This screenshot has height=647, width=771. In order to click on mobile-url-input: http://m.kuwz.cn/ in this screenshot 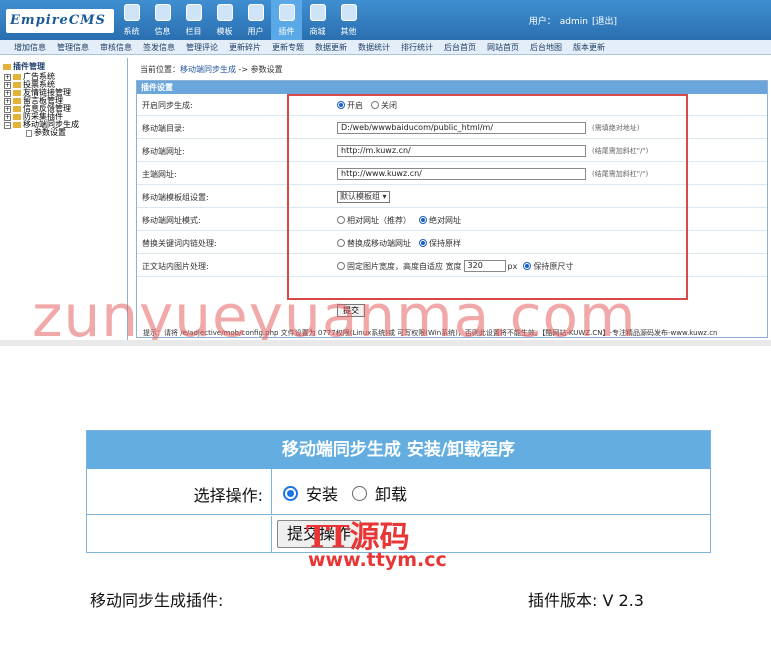, I will do `click(461, 151)`.